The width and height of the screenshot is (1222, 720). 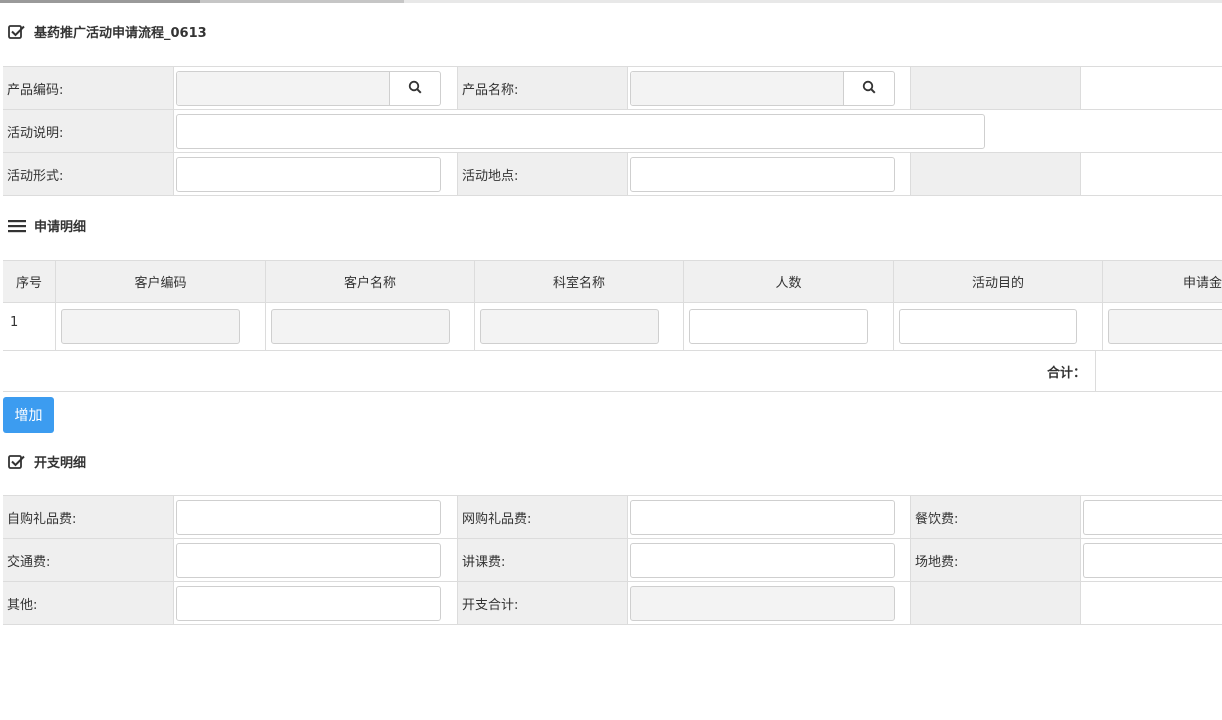 What do you see at coordinates (612, 371) in the screenshot?
I see `table-total-row: 合计：` at bounding box center [612, 371].